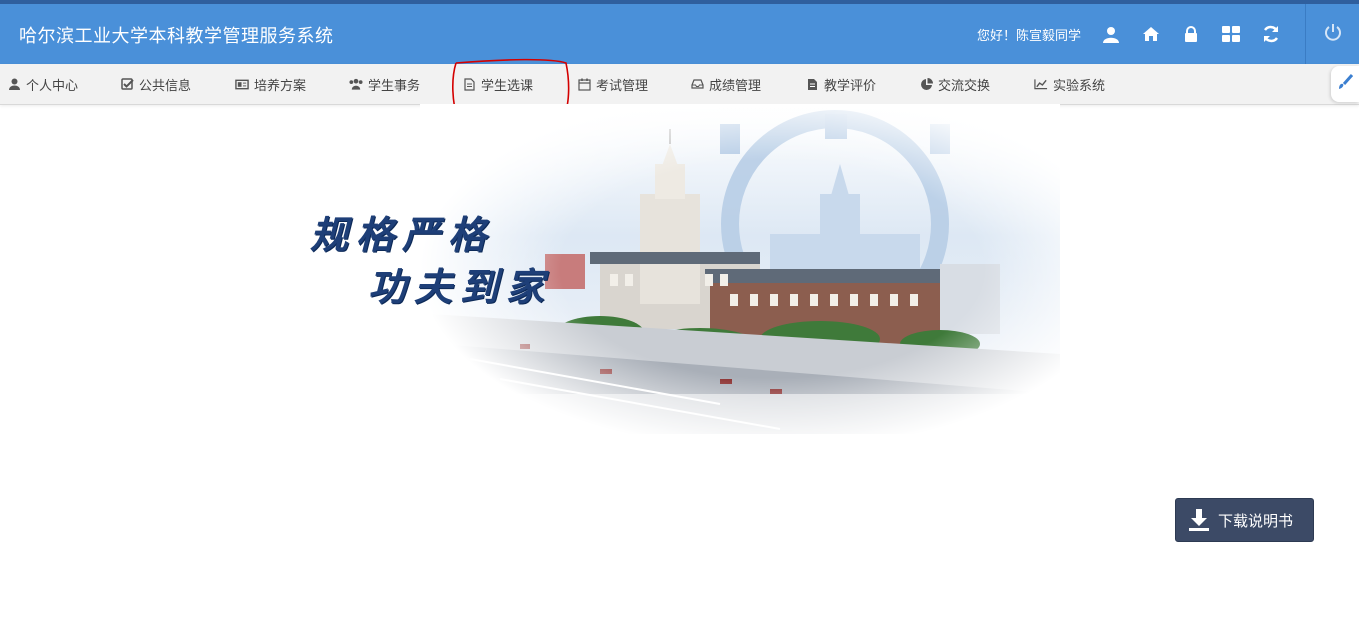 The height and width of the screenshot is (642, 1359). I want to click on nav-item-label: 成绩管理, so click(735, 86).